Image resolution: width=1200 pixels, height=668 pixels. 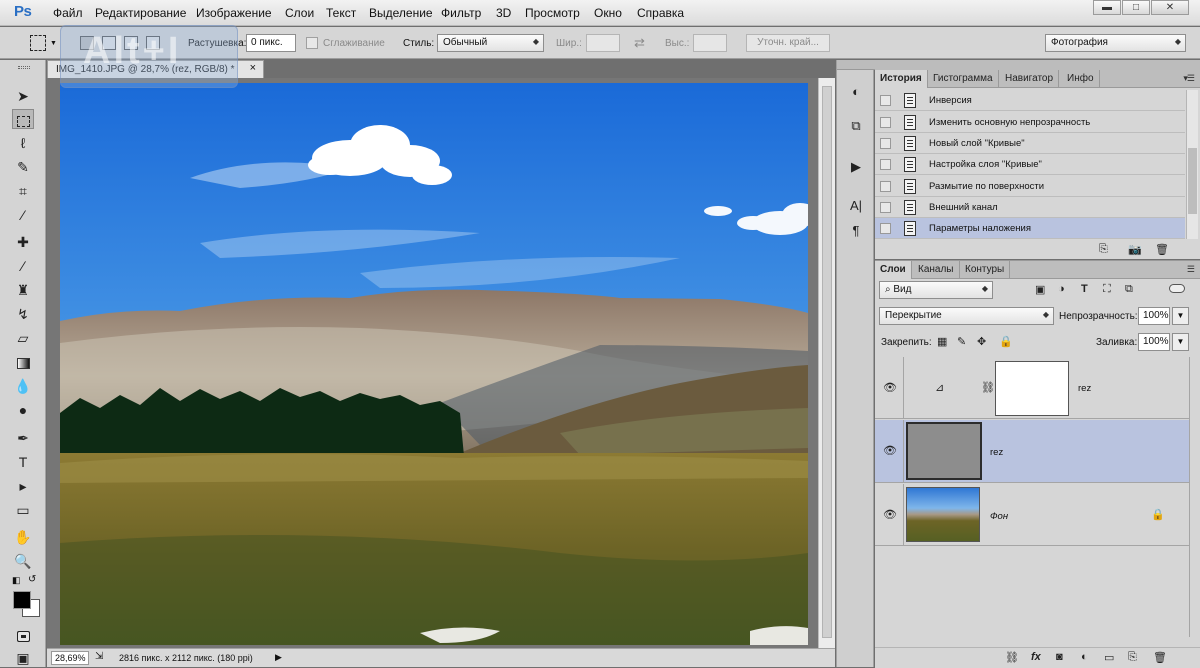 I want to click on history-item: Размытие по поверхности, so click(x=1030, y=186).